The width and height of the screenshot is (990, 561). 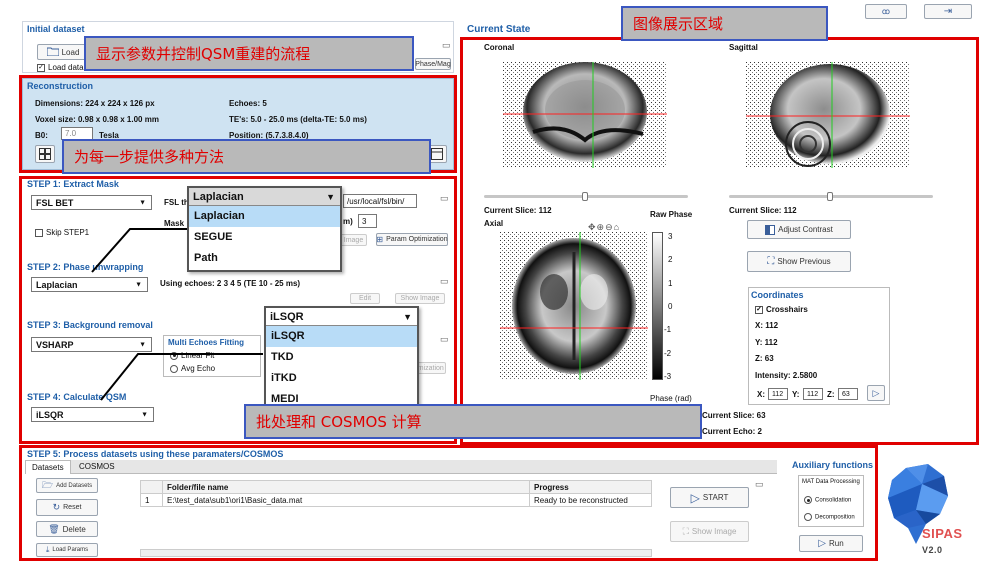 I want to click on logo-text: SIPAS V2.0, so click(x=942, y=540).